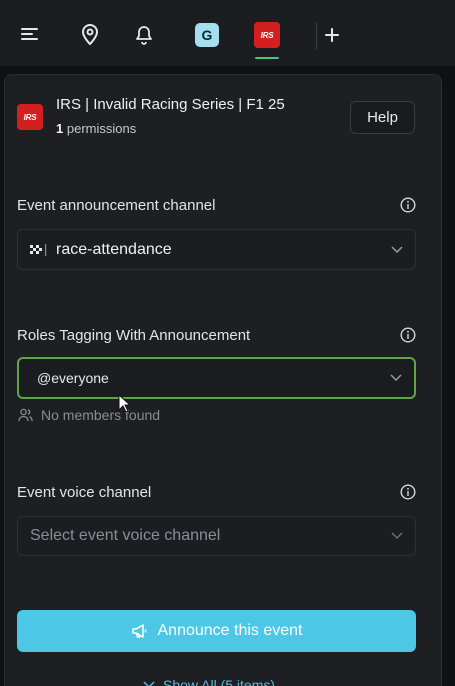 Image resolution: width=455 pixels, height=686 pixels. I want to click on roles-label: Roles Tagging With Announcement, so click(134, 335).